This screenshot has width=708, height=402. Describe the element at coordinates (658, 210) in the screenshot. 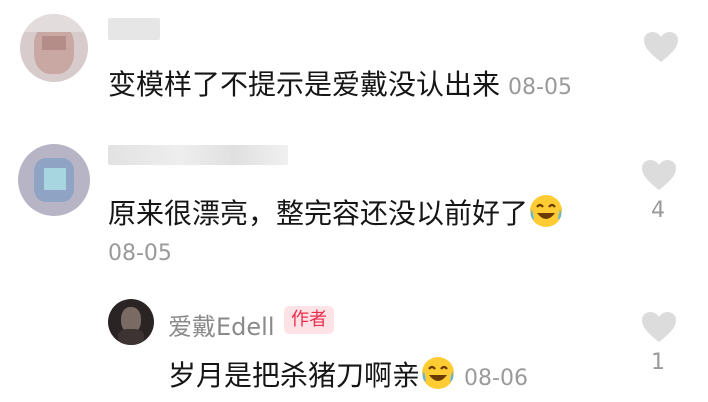

I see `like-count: 4` at that location.